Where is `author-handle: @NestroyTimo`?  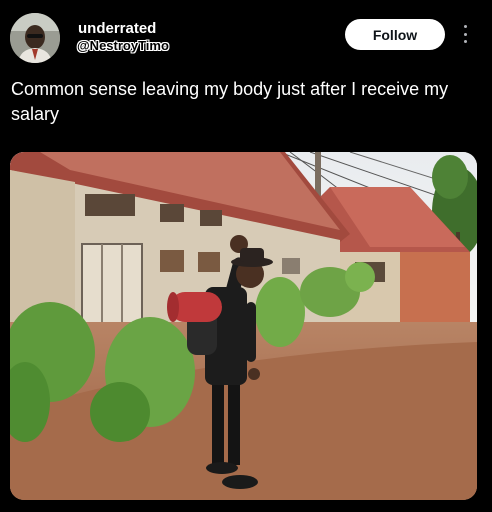
author-handle: @NestroyTimo is located at coordinates (123, 46).